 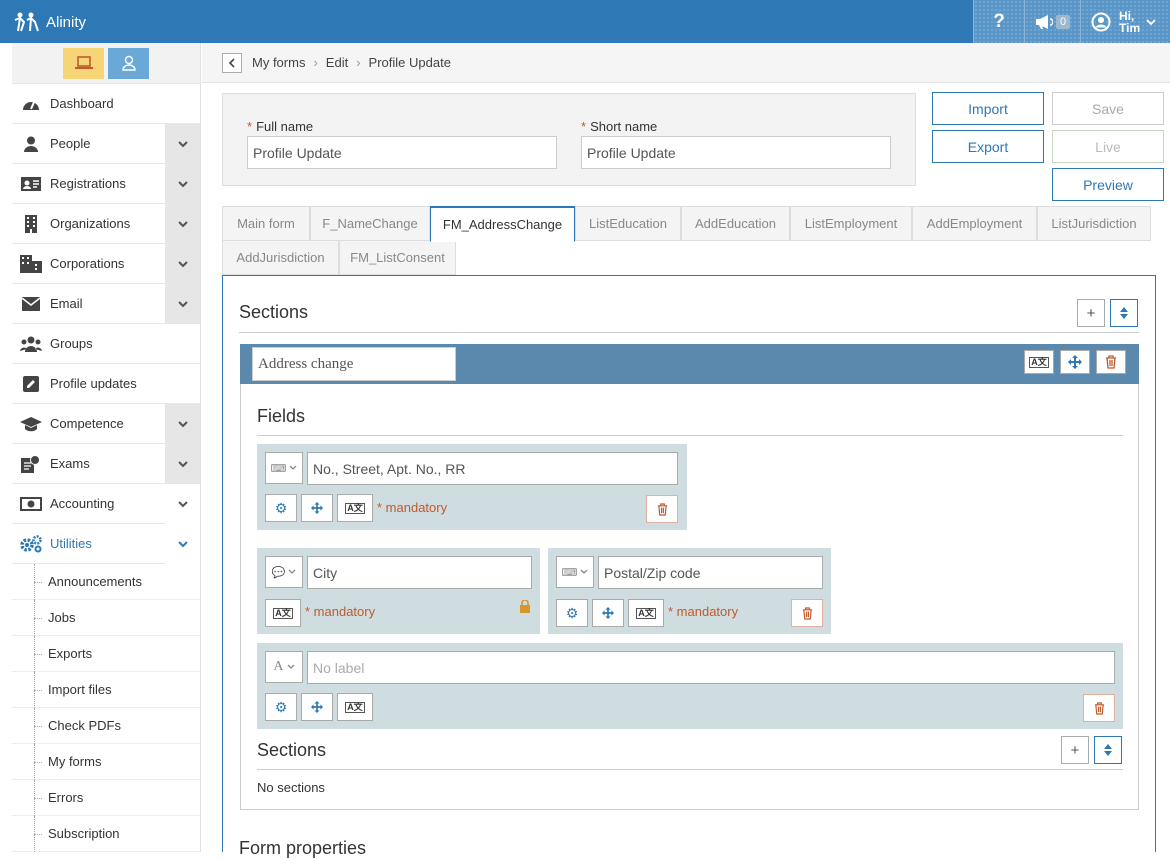 What do you see at coordinates (106, 264) in the screenshot?
I see `sidebar-item-corporations: Corporations` at bounding box center [106, 264].